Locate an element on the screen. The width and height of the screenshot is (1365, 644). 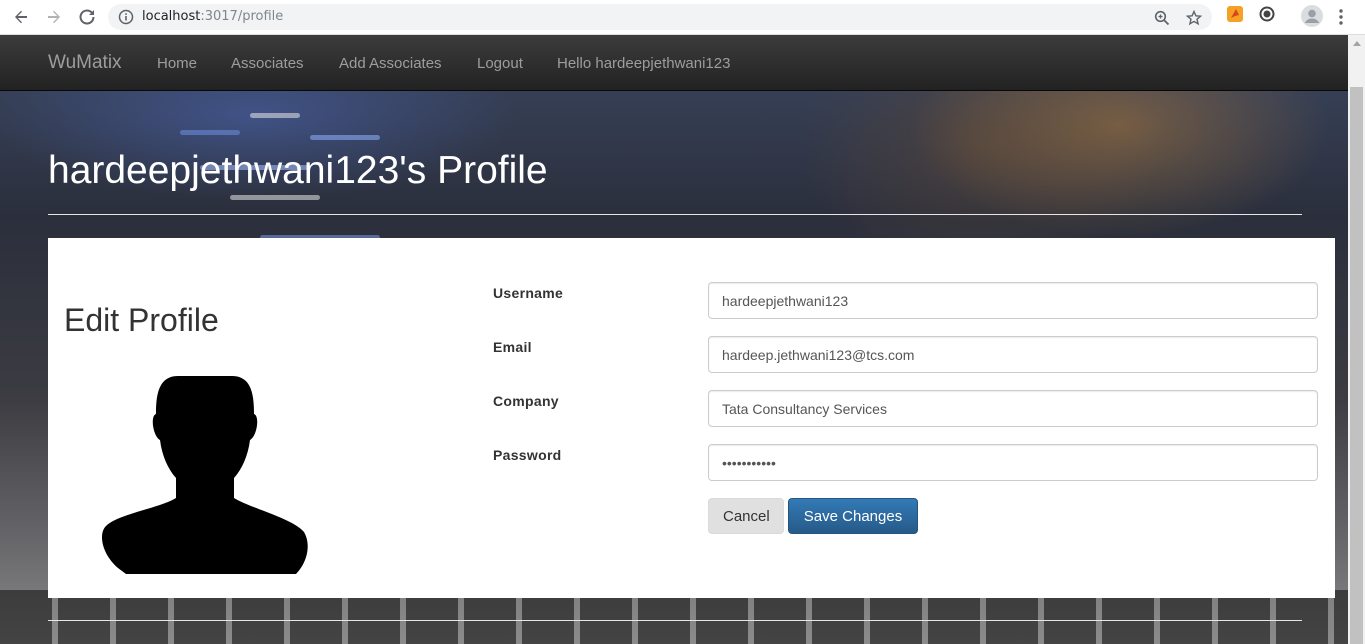
email-label: Email is located at coordinates (512, 347).